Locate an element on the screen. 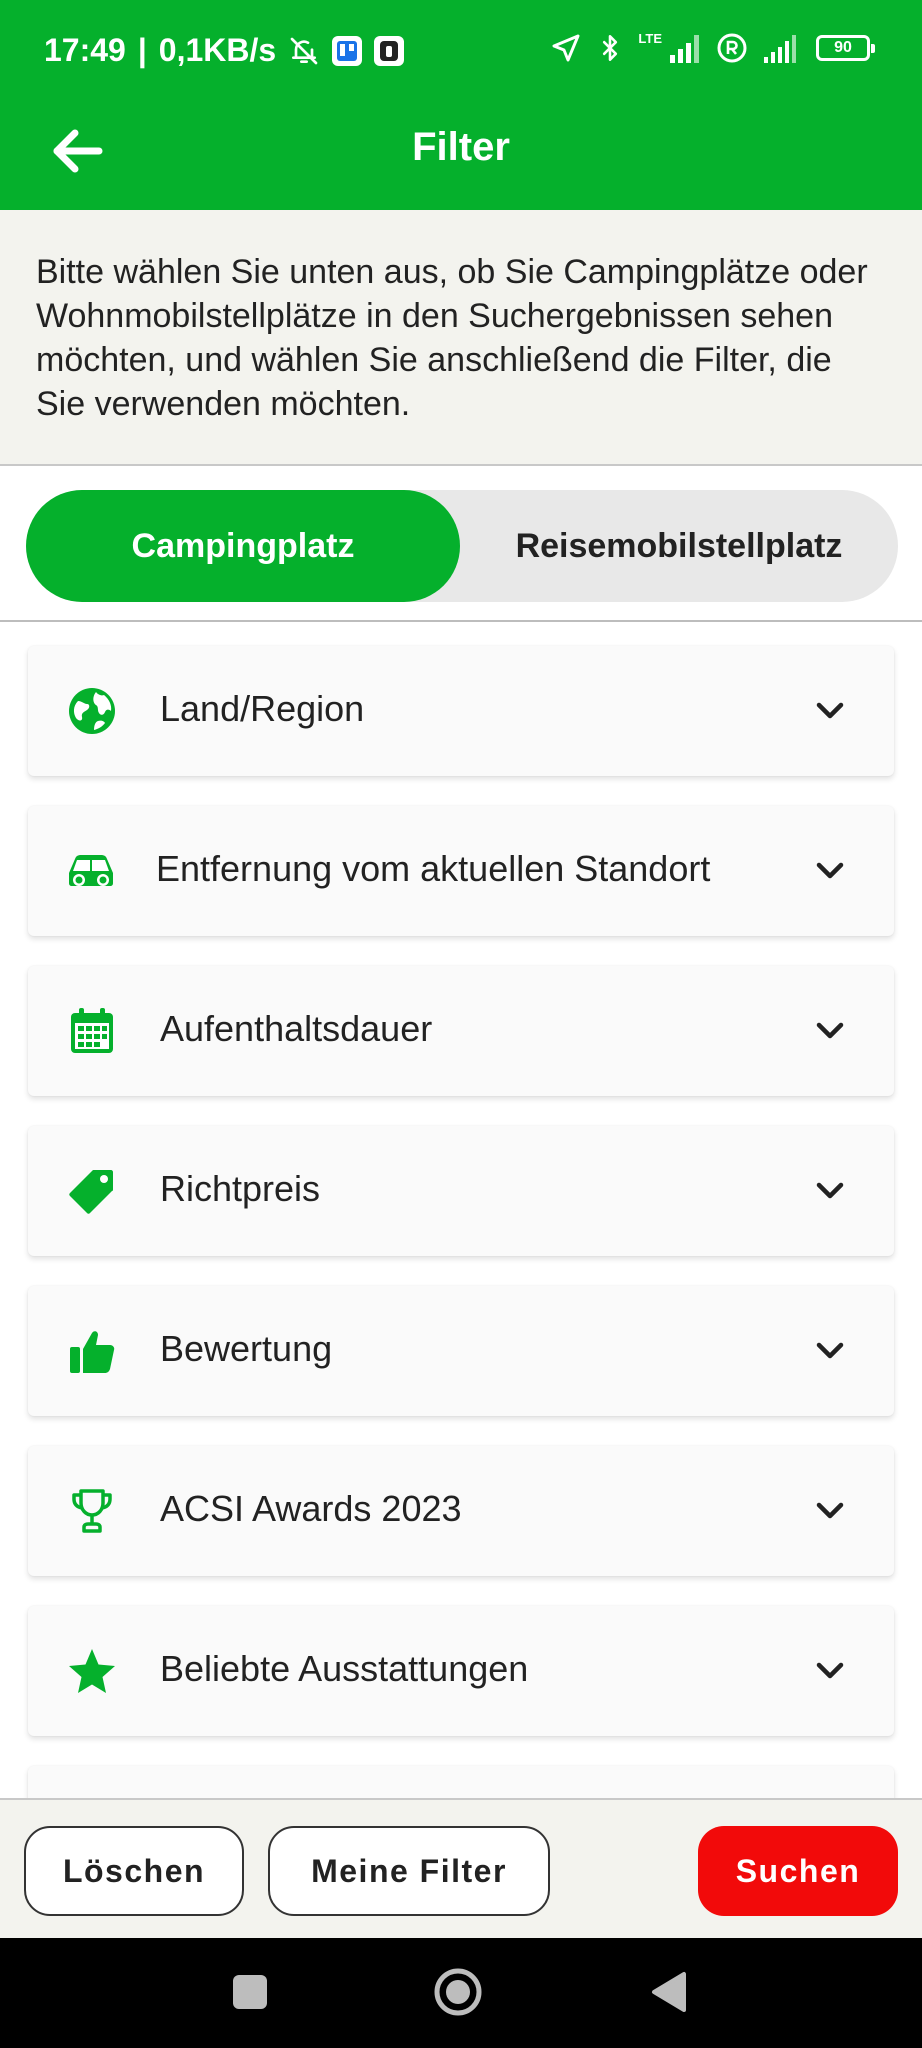 This screenshot has width=922, height=2048. filter-item-partial is located at coordinates (461, 1782).